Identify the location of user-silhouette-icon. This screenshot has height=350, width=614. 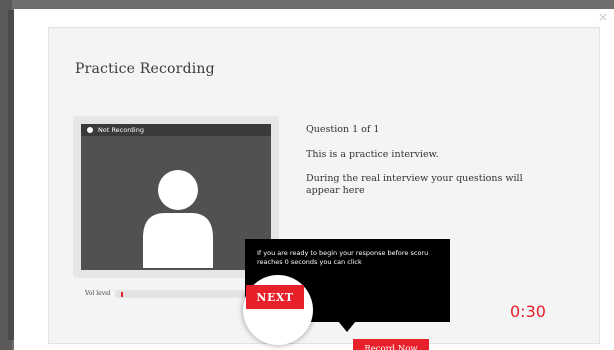
(178, 219).